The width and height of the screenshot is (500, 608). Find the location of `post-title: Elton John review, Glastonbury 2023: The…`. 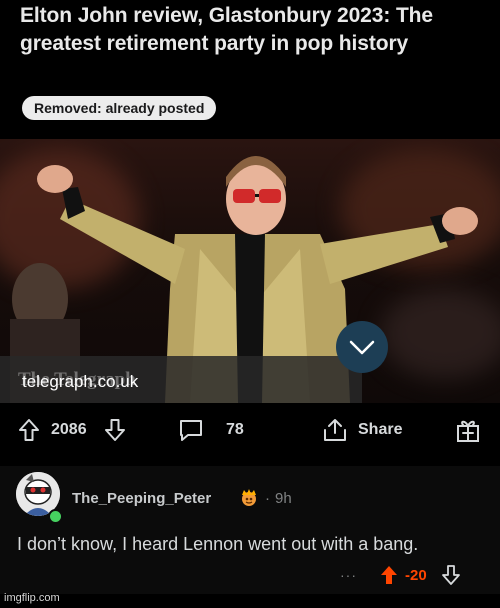

post-title: Elton John review, Glastonbury 2023: The… is located at coordinates (250, 30).